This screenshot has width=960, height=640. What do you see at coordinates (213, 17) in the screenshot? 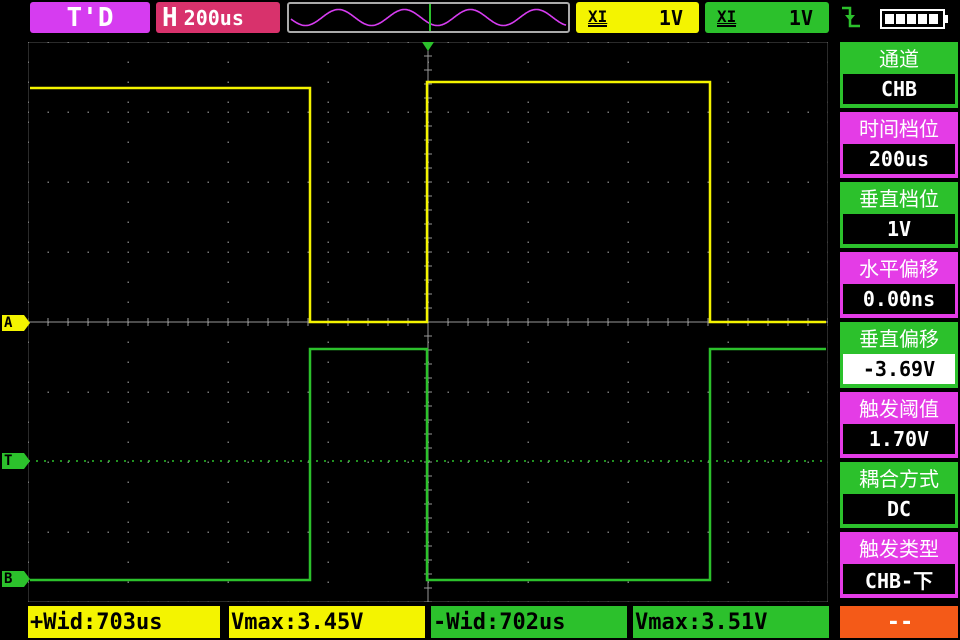
I see `timebase-value: 200us` at bounding box center [213, 17].